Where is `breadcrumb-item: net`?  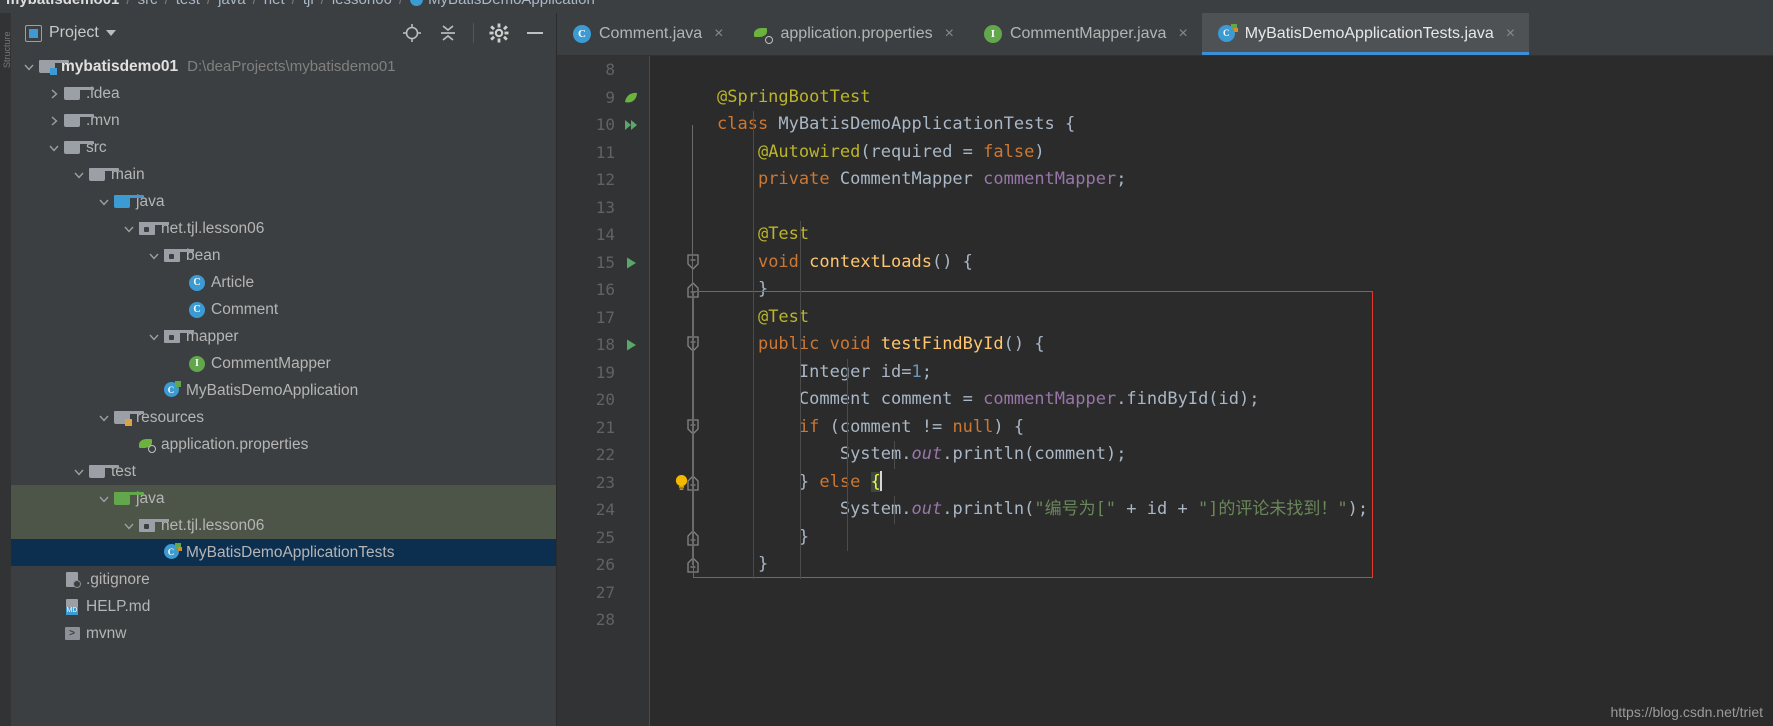 breadcrumb-item: net is located at coordinates (274, 4).